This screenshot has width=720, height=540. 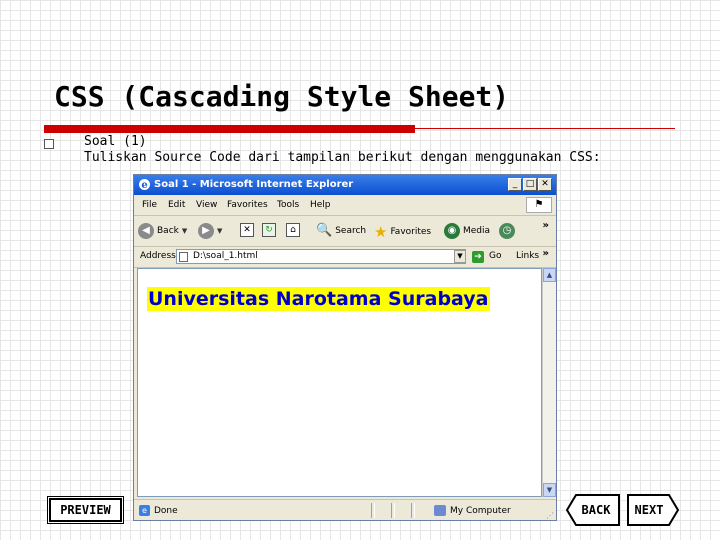 What do you see at coordinates (176, 205) in the screenshot?
I see `menu-edit: Edit` at bounding box center [176, 205].